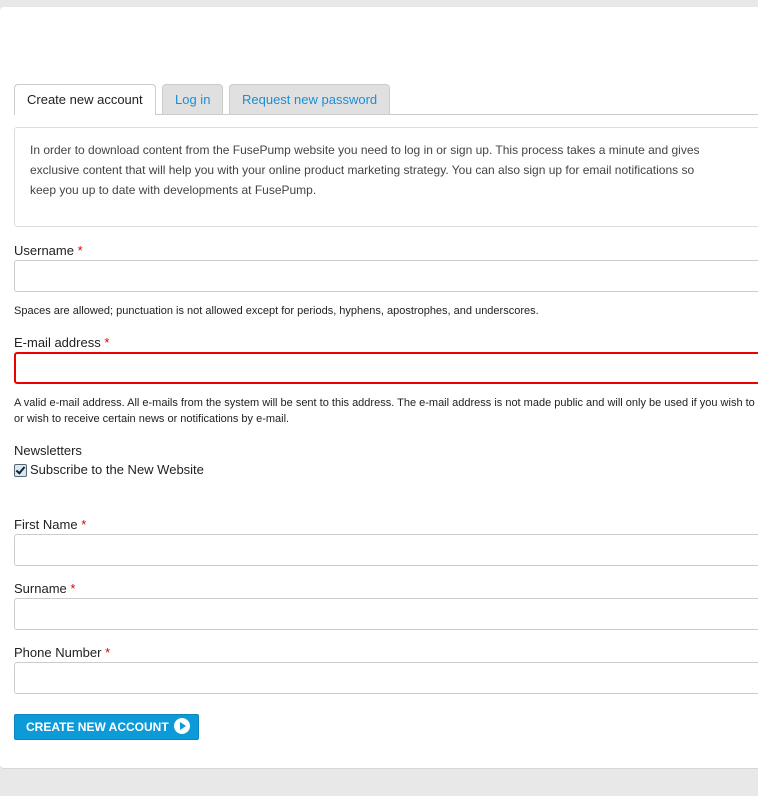  I want to click on username-label: Username *, so click(48, 250).